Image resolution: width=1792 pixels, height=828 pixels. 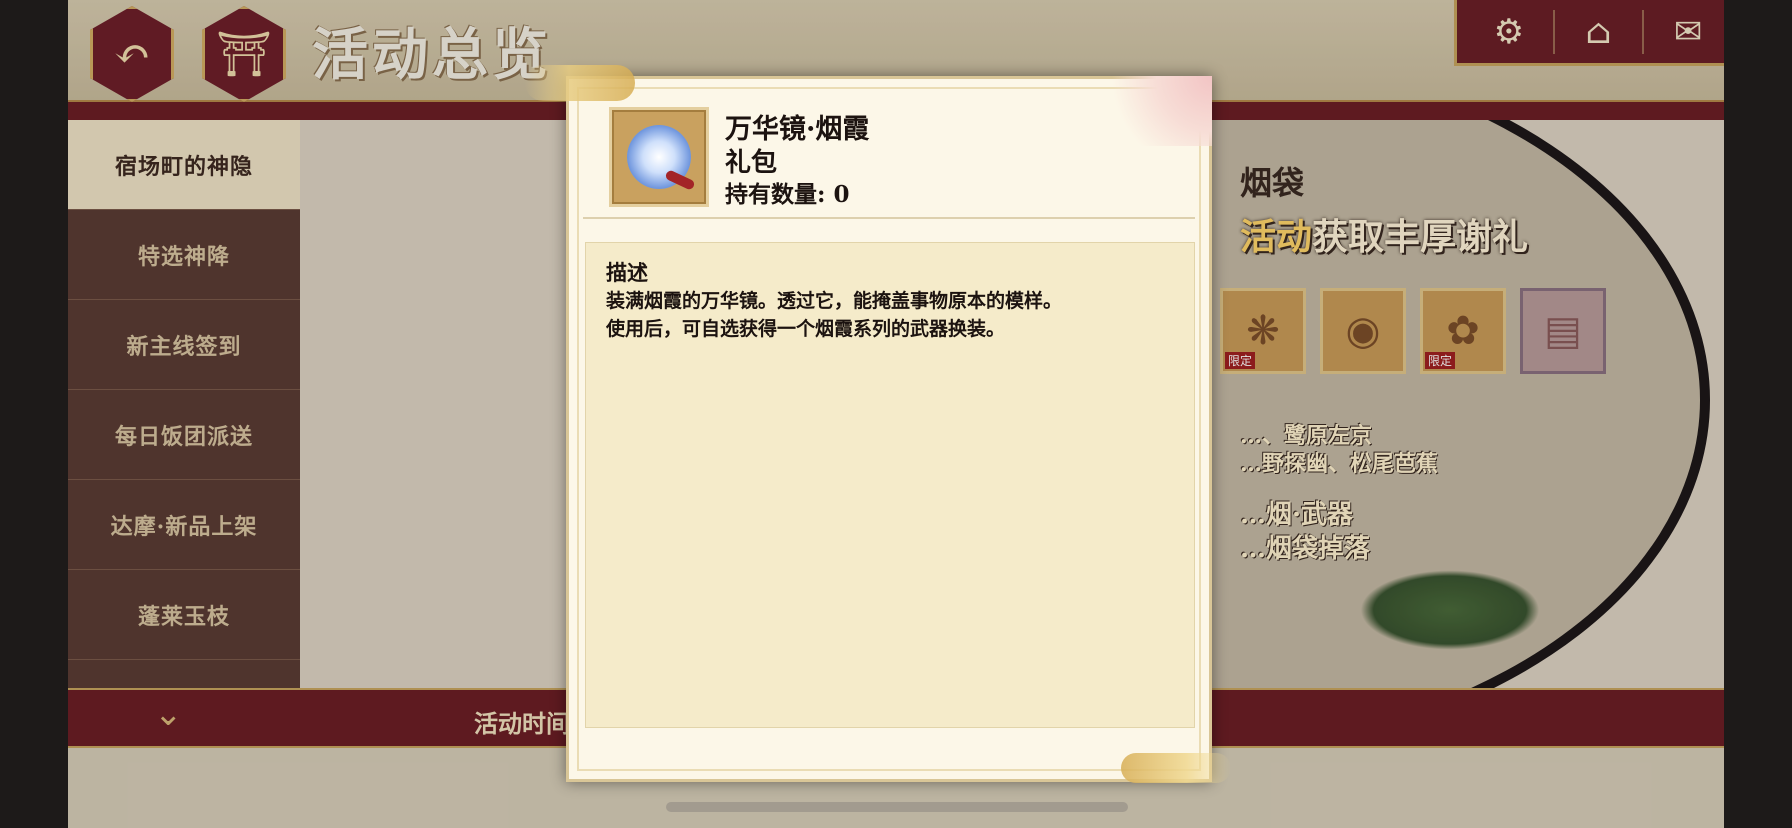 I want to click on sakura-corner-decoration, so click(x=1152, y=111).